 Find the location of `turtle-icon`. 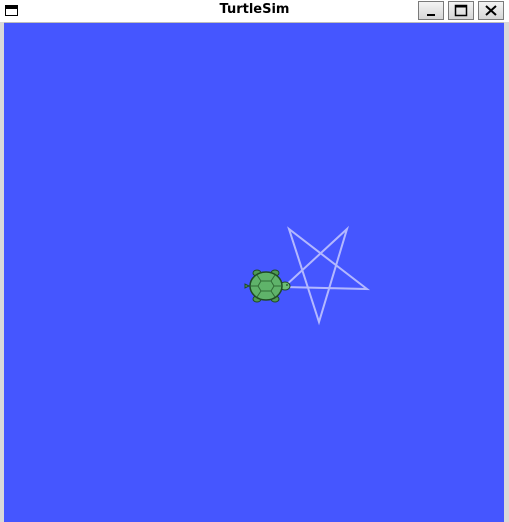

turtle-icon is located at coordinates (267, 286).